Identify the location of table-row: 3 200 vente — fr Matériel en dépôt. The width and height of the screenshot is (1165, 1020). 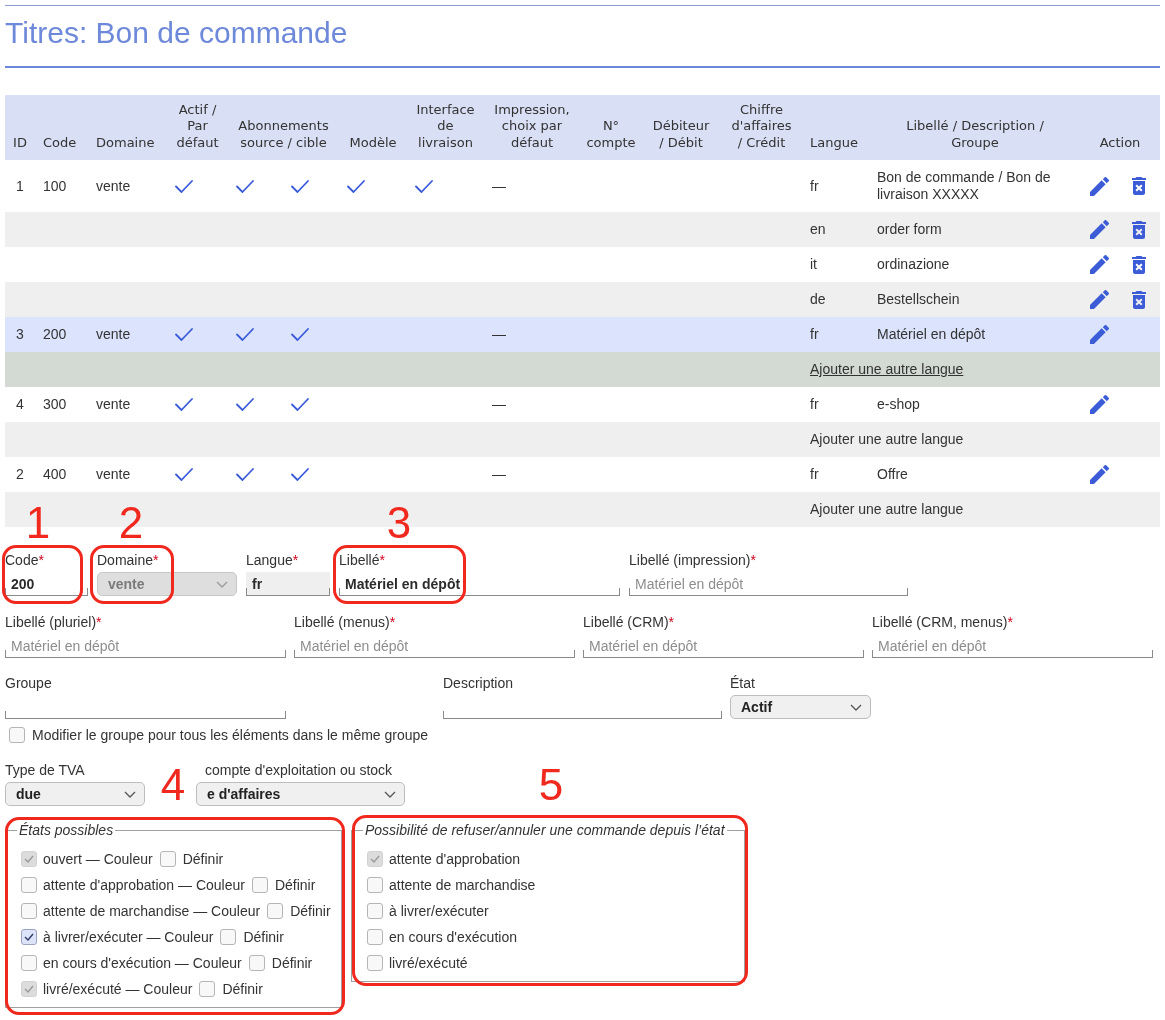
(582, 334).